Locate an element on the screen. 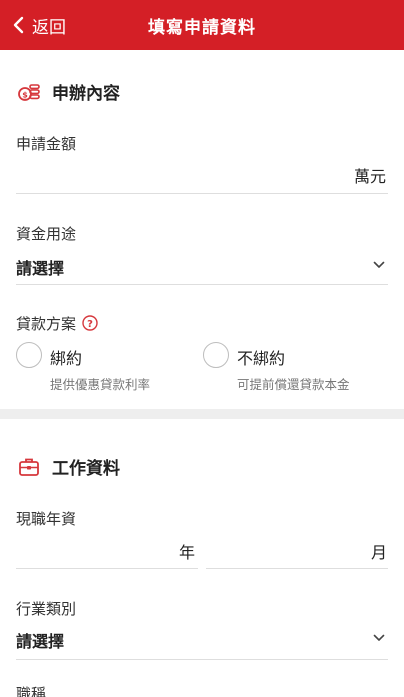 The width and height of the screenshot is (404, 697). plan-option-unbound-radio is located at coordinates (216, 355).